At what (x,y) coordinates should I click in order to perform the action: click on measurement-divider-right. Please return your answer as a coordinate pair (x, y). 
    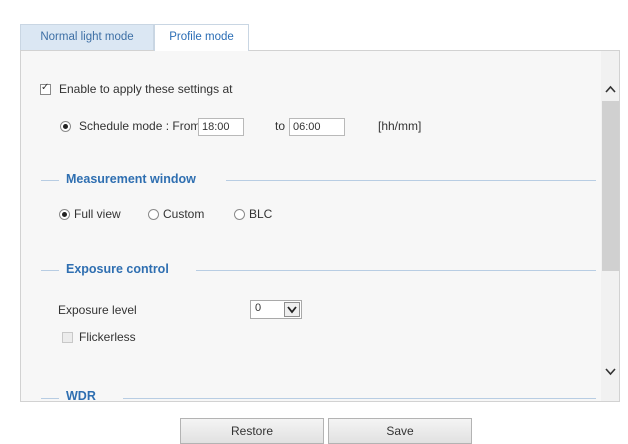
    Looking at the image, I should click on (411, 180).